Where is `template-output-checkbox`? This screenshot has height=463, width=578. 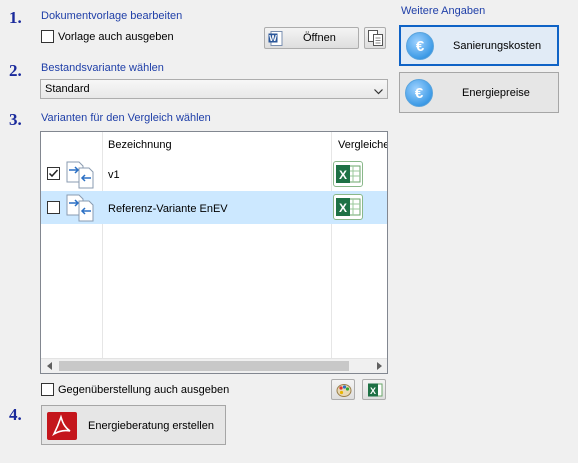 template-output-checkbox is located at coordinates (47, 36).